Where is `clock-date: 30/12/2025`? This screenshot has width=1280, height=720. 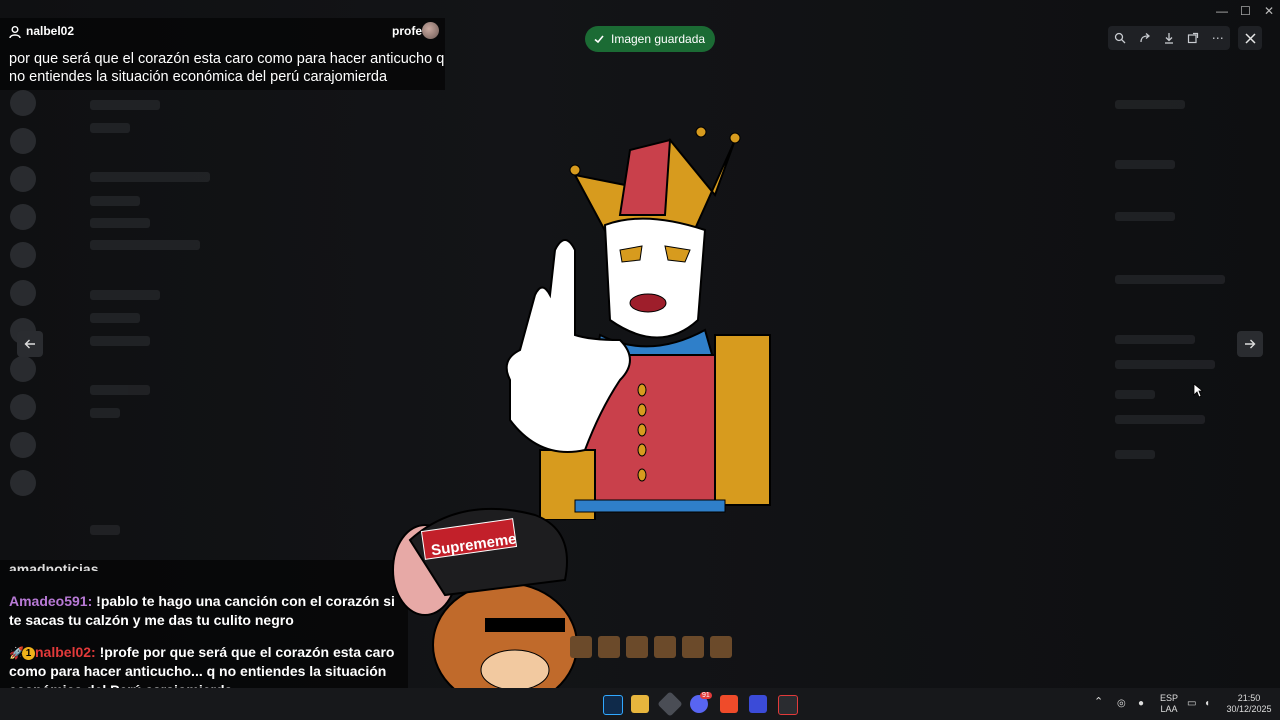
clock-date: 30/12/2025 is located at coordinates (1249, 709).